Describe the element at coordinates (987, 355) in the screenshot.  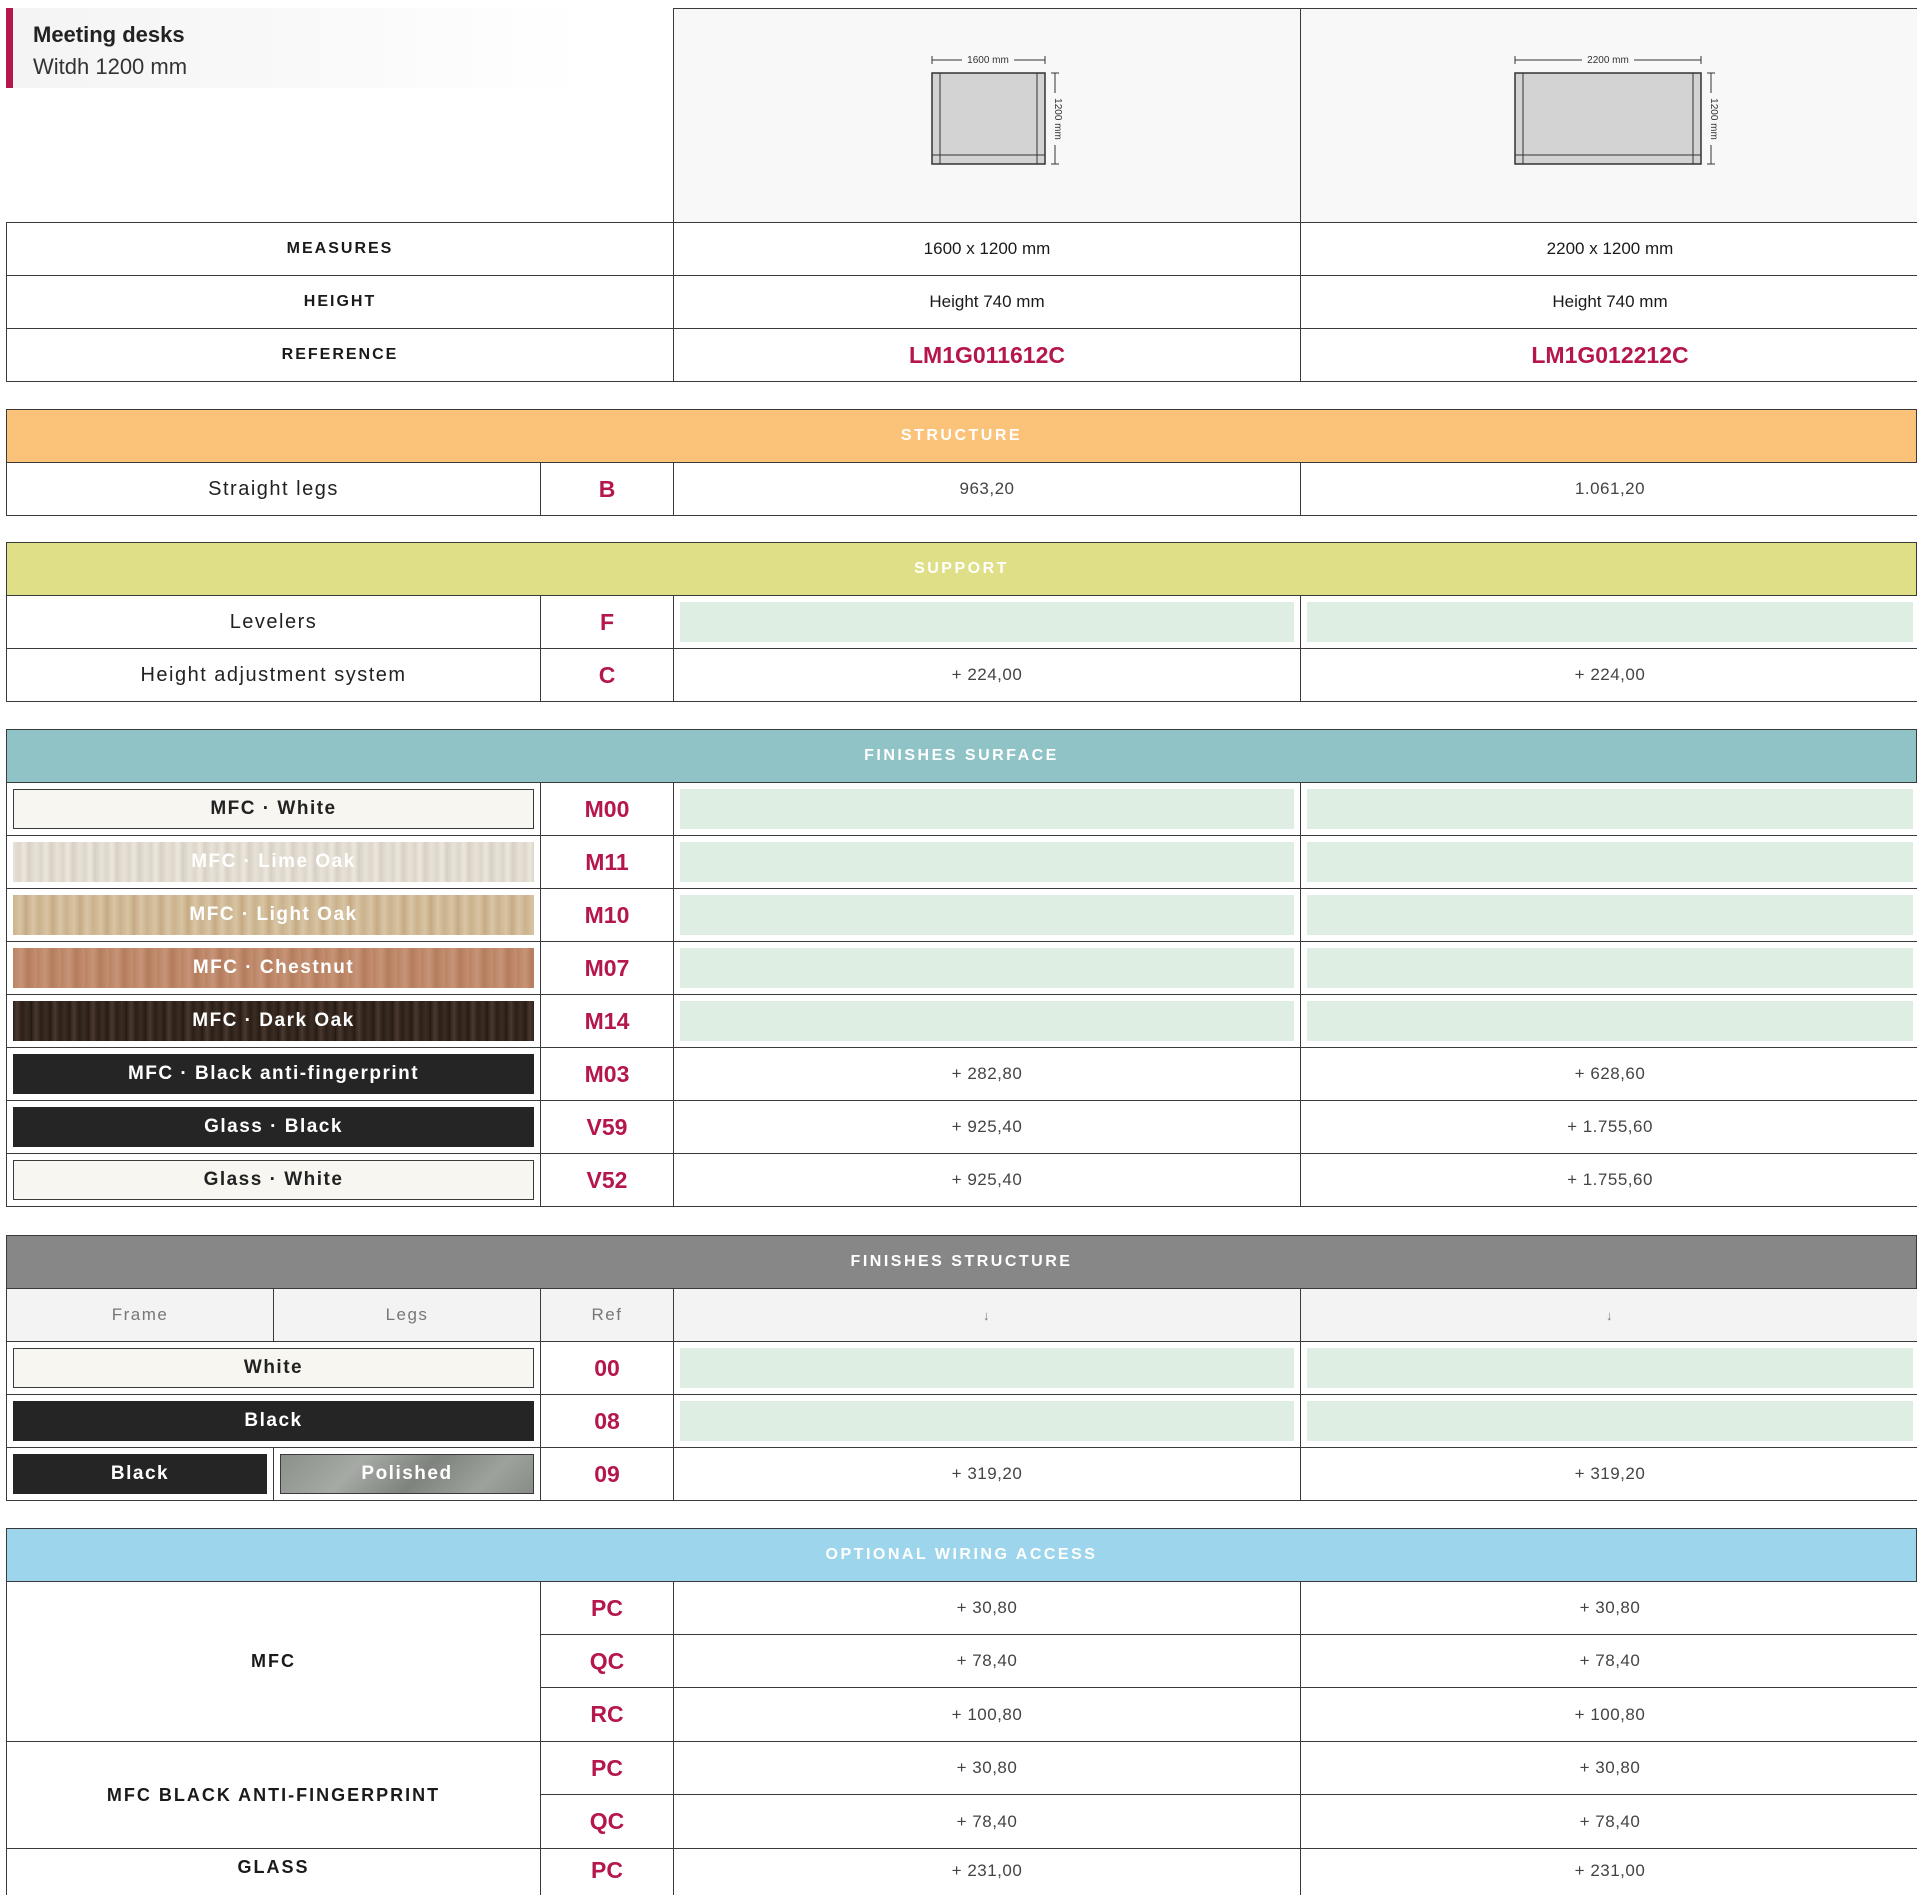
I see `reference-value-1: LM1G011612C` at that location.